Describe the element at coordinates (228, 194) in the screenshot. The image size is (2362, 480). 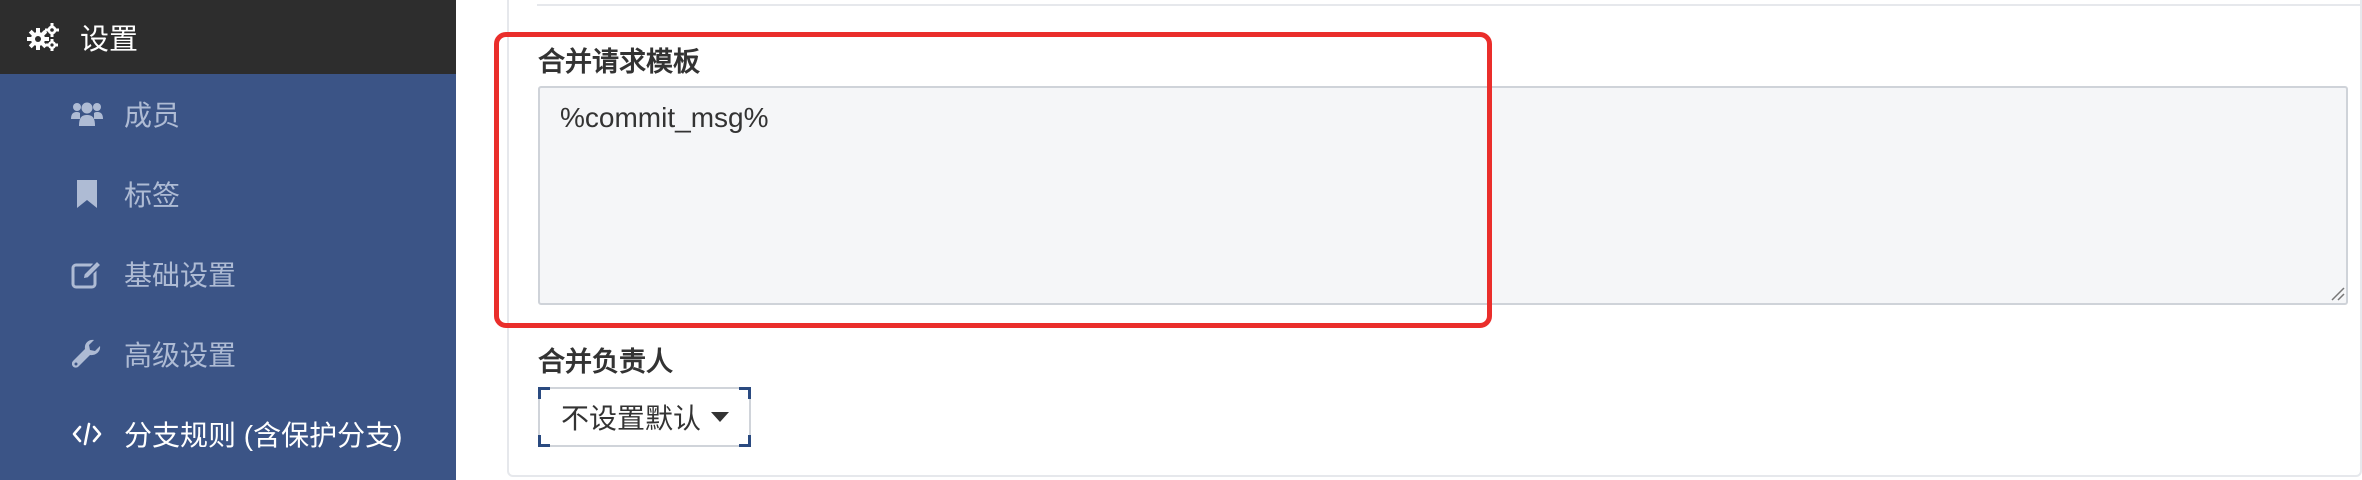
I see `sidebar-item-tags: 标签` at that location.